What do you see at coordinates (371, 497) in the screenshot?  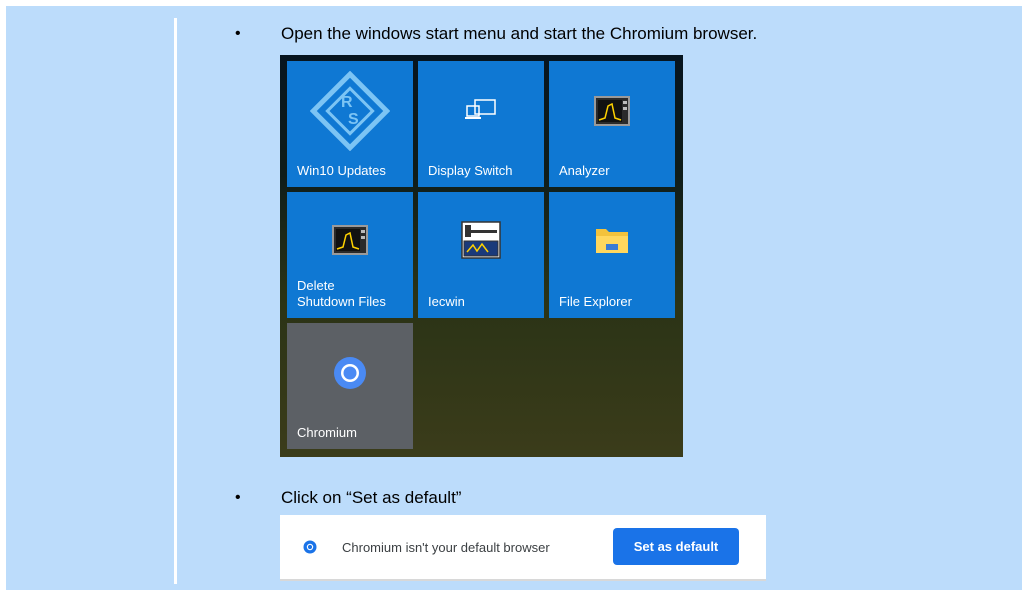 I see `step-2-text: Click on “Set as default”` at bounding box center [371, 497].